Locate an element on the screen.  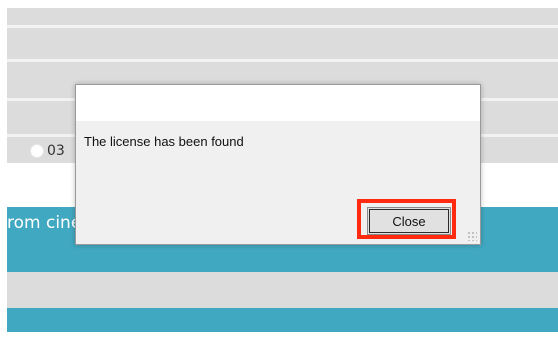
teal-banner-text: rom cine is located at coordinates (41, 223).